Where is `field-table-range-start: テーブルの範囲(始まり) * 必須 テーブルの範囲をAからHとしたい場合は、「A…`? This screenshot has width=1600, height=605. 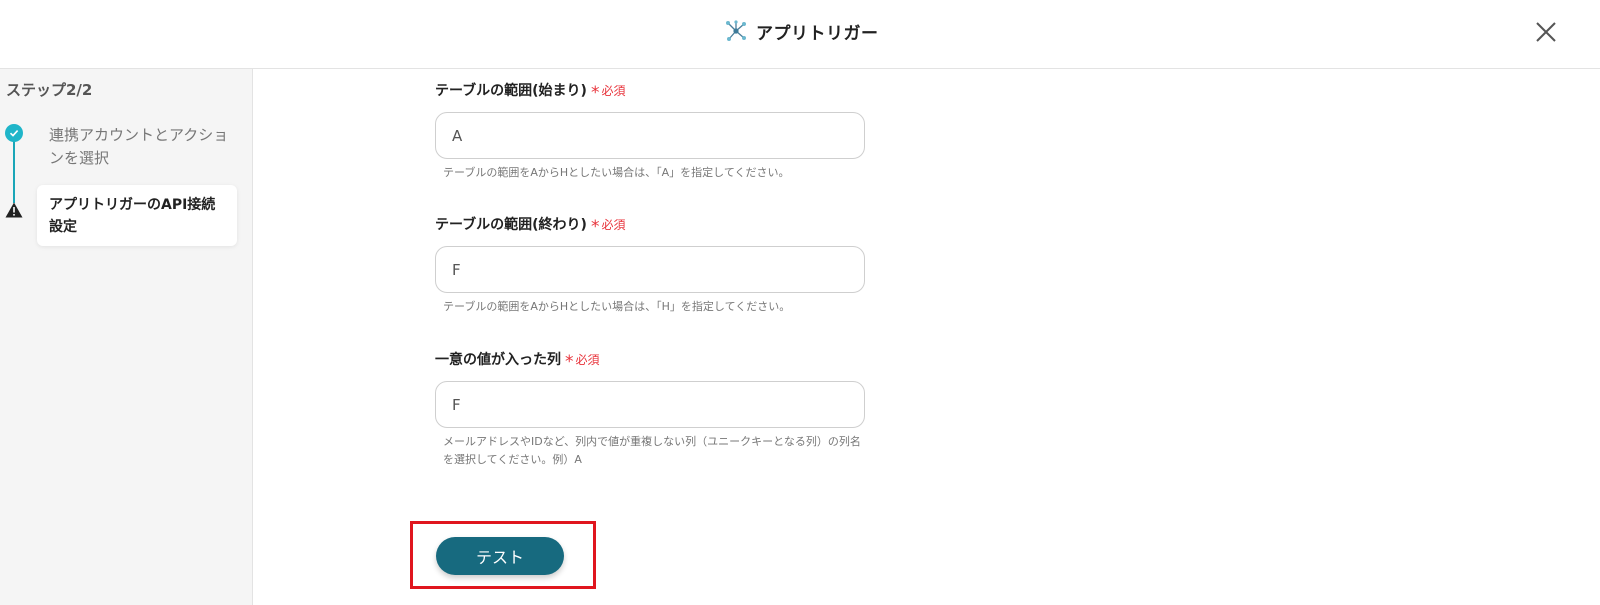 field-table-range-start: テーブルの範囲(始まり) * 必須 テーブルの範囲をAからHとしたい場合は、「A… is located at coordinates (650, 130).